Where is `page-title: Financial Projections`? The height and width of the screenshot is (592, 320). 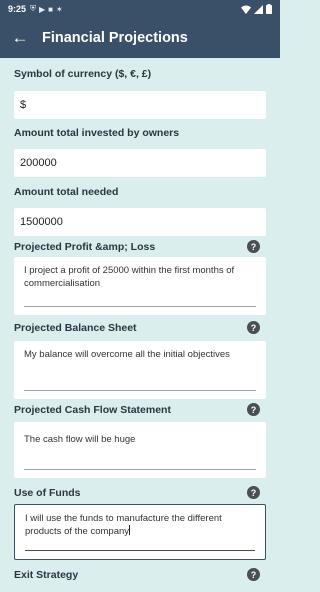
page-title: Financial Projections is located at coordinates (115, 38).